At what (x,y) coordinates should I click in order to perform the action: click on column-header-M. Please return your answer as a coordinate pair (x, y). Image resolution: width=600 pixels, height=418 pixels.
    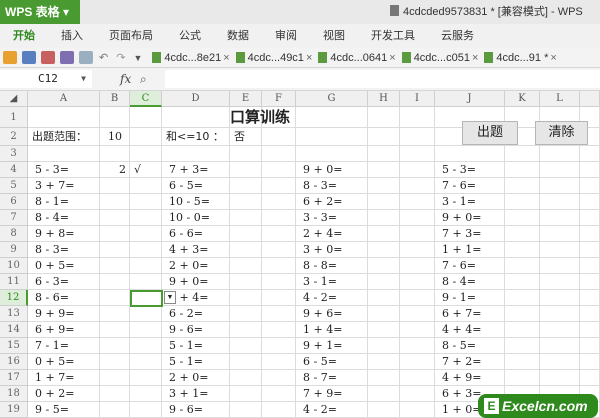
    Looking at the image, I should click on (590, 99).